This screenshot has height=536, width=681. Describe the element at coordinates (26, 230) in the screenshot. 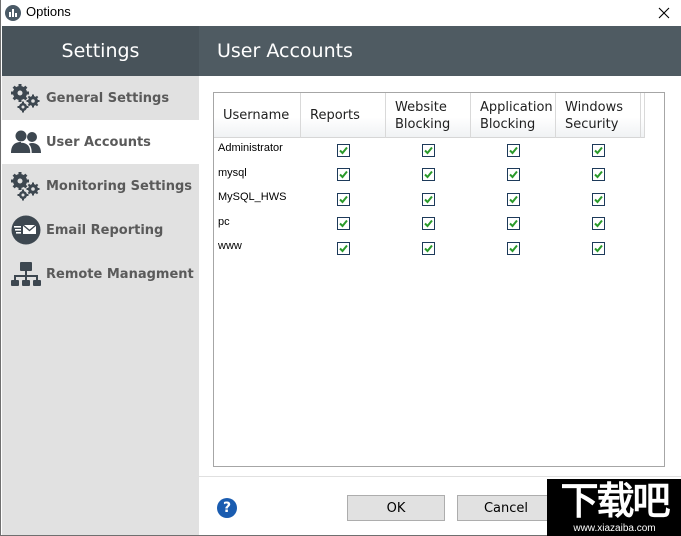

I see `email-icon` at that location.